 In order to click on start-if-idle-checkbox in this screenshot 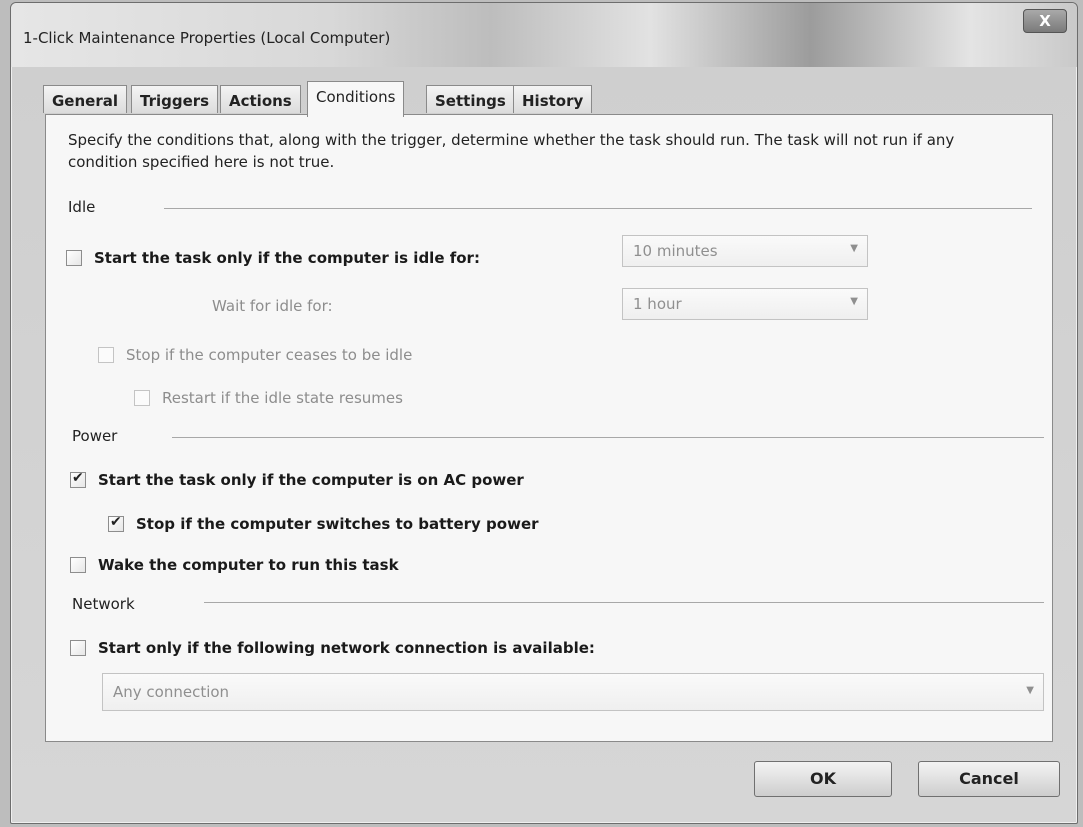, I will do `click(74, 258)`.